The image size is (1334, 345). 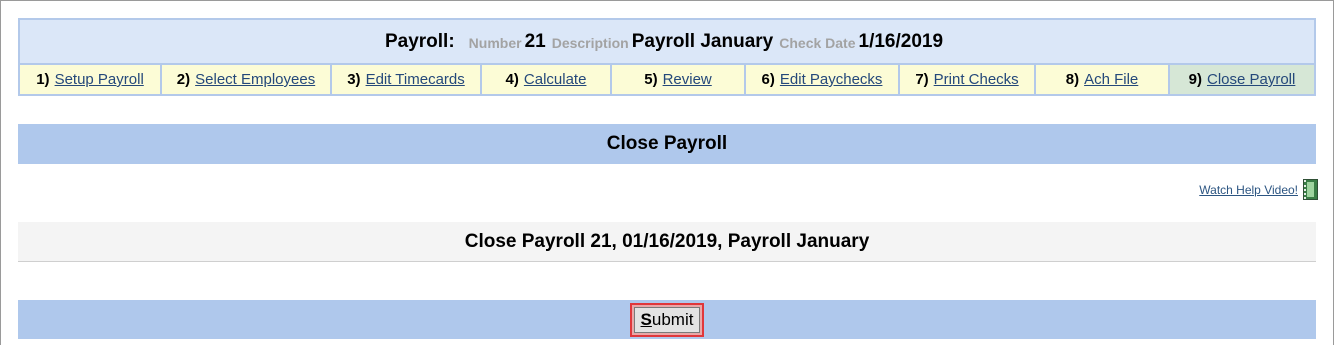 I want to click on step-close-payroll: 9) Close Payroll, so click(x=1242, y=79).